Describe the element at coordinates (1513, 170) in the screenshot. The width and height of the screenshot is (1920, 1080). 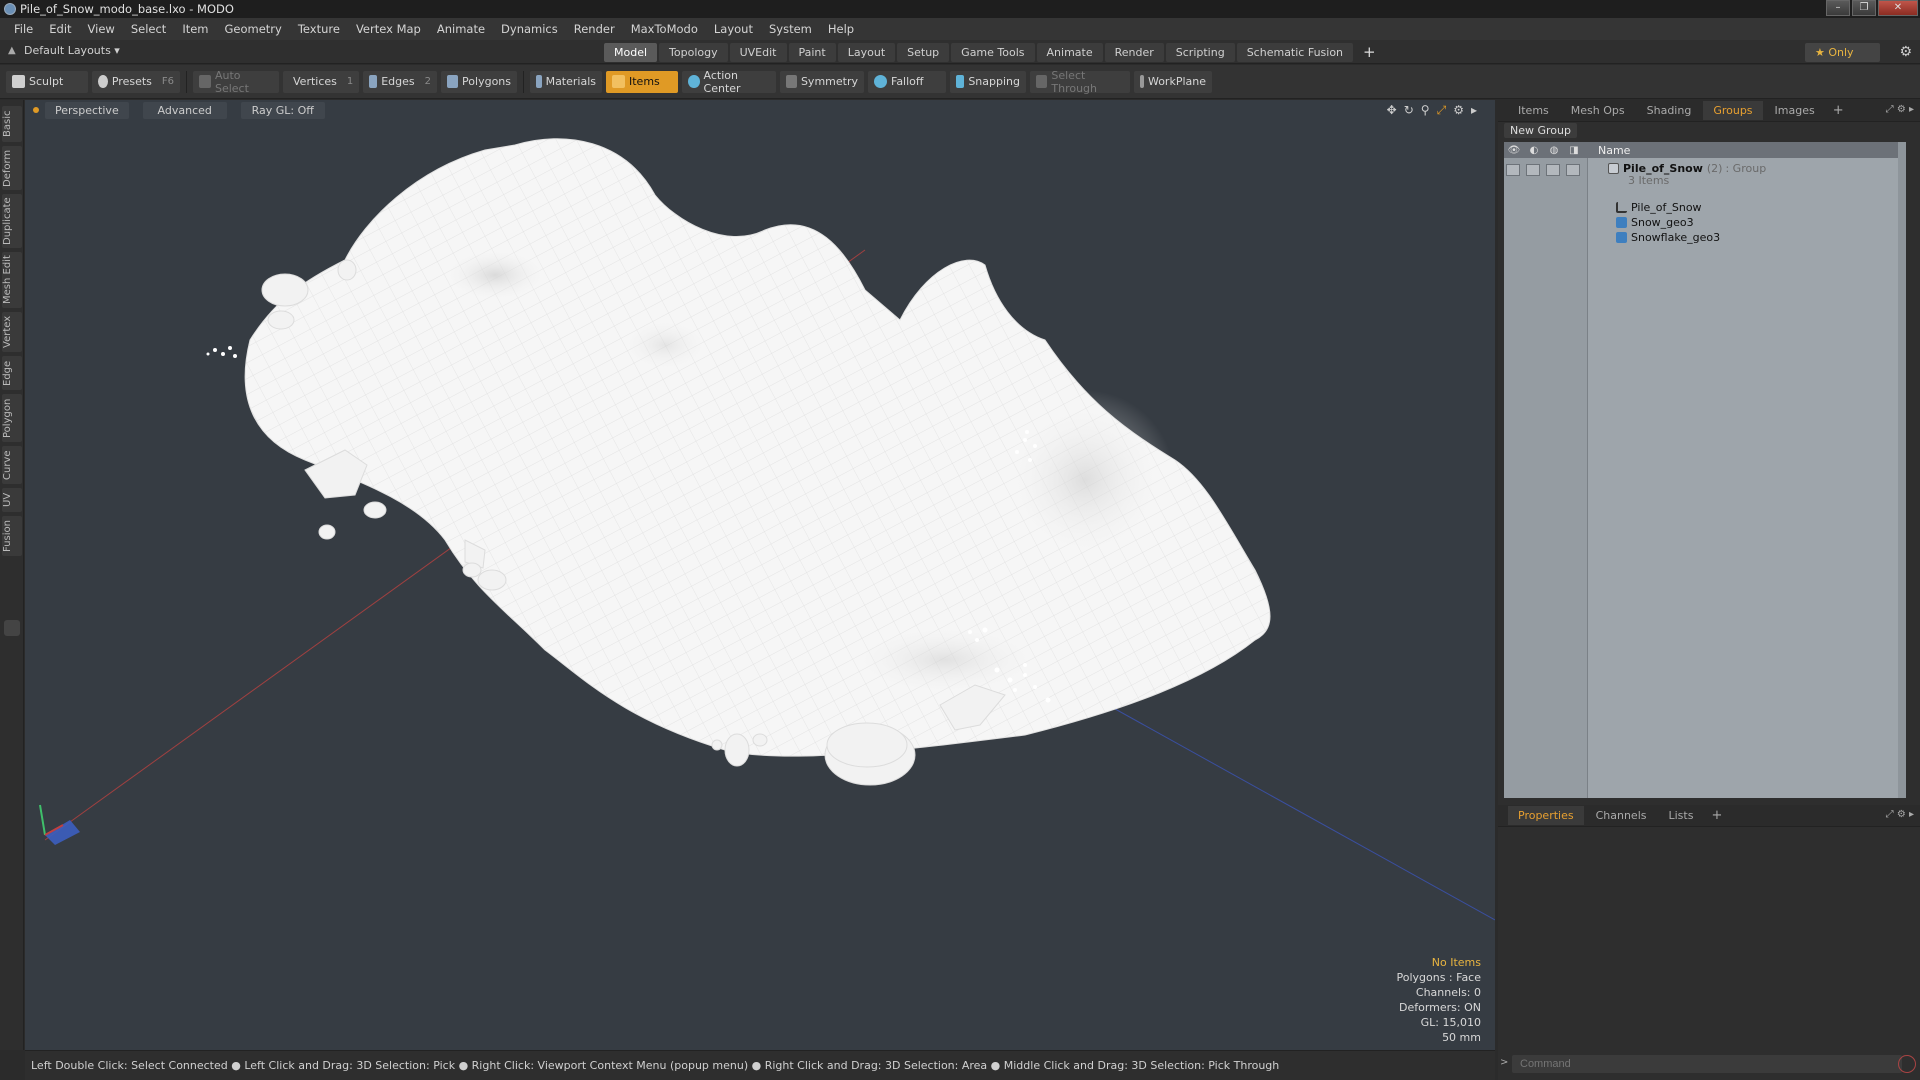
I see `eye-toggle` at that location.